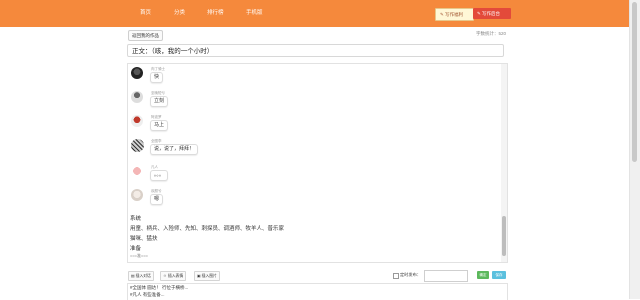 The image size is (640, 300). I want to click on system-label: 系统, so click(136, 219).